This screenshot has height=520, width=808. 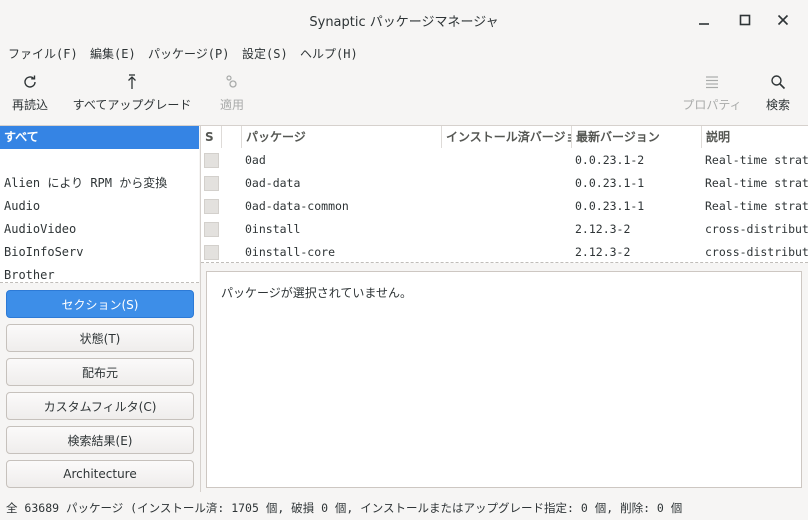 What do you see at coordinates (704, 24) in the screenshot?
I see `minimize-icon` at bounding box center [704, 24].